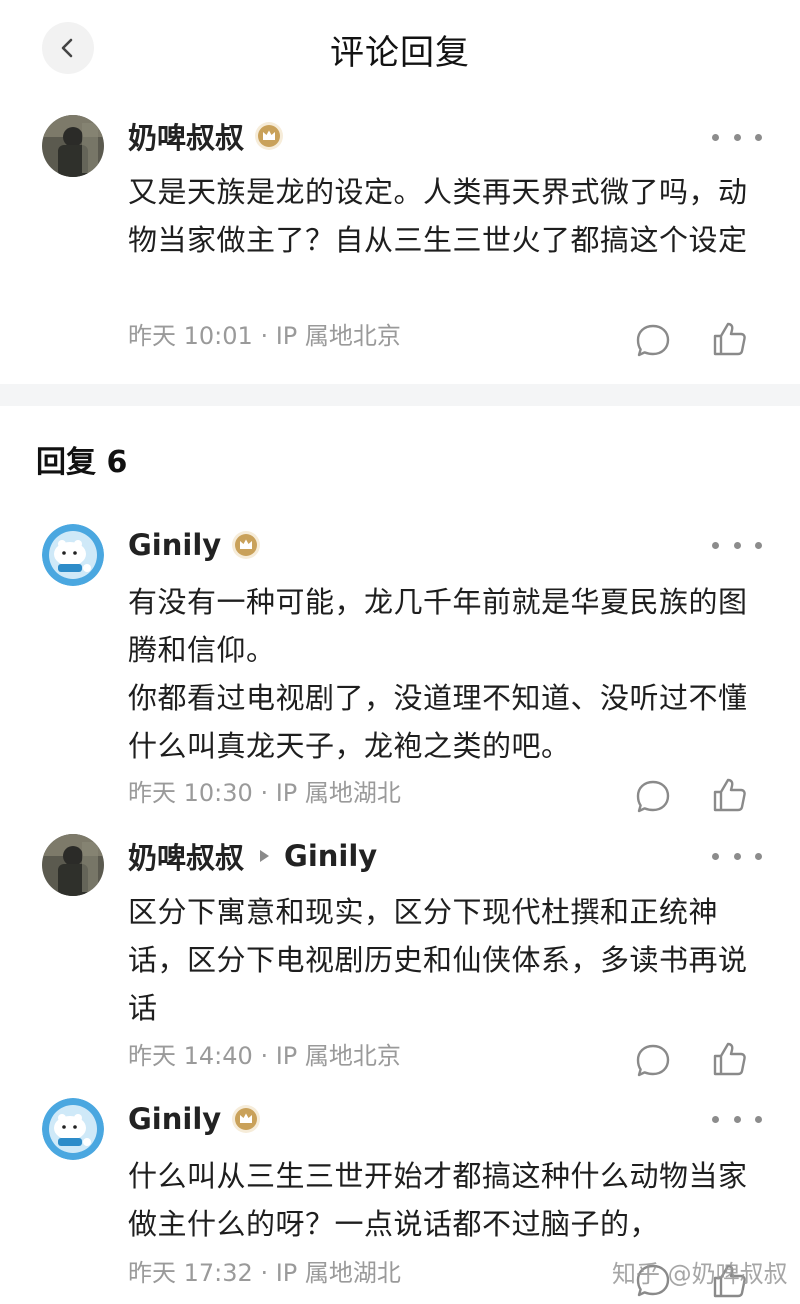  What do you see at coordinates (700, 1274) in the screenshot?
I see `watermark: 知乎 @奶啤叔叔` at bounding box center [700, 1274].